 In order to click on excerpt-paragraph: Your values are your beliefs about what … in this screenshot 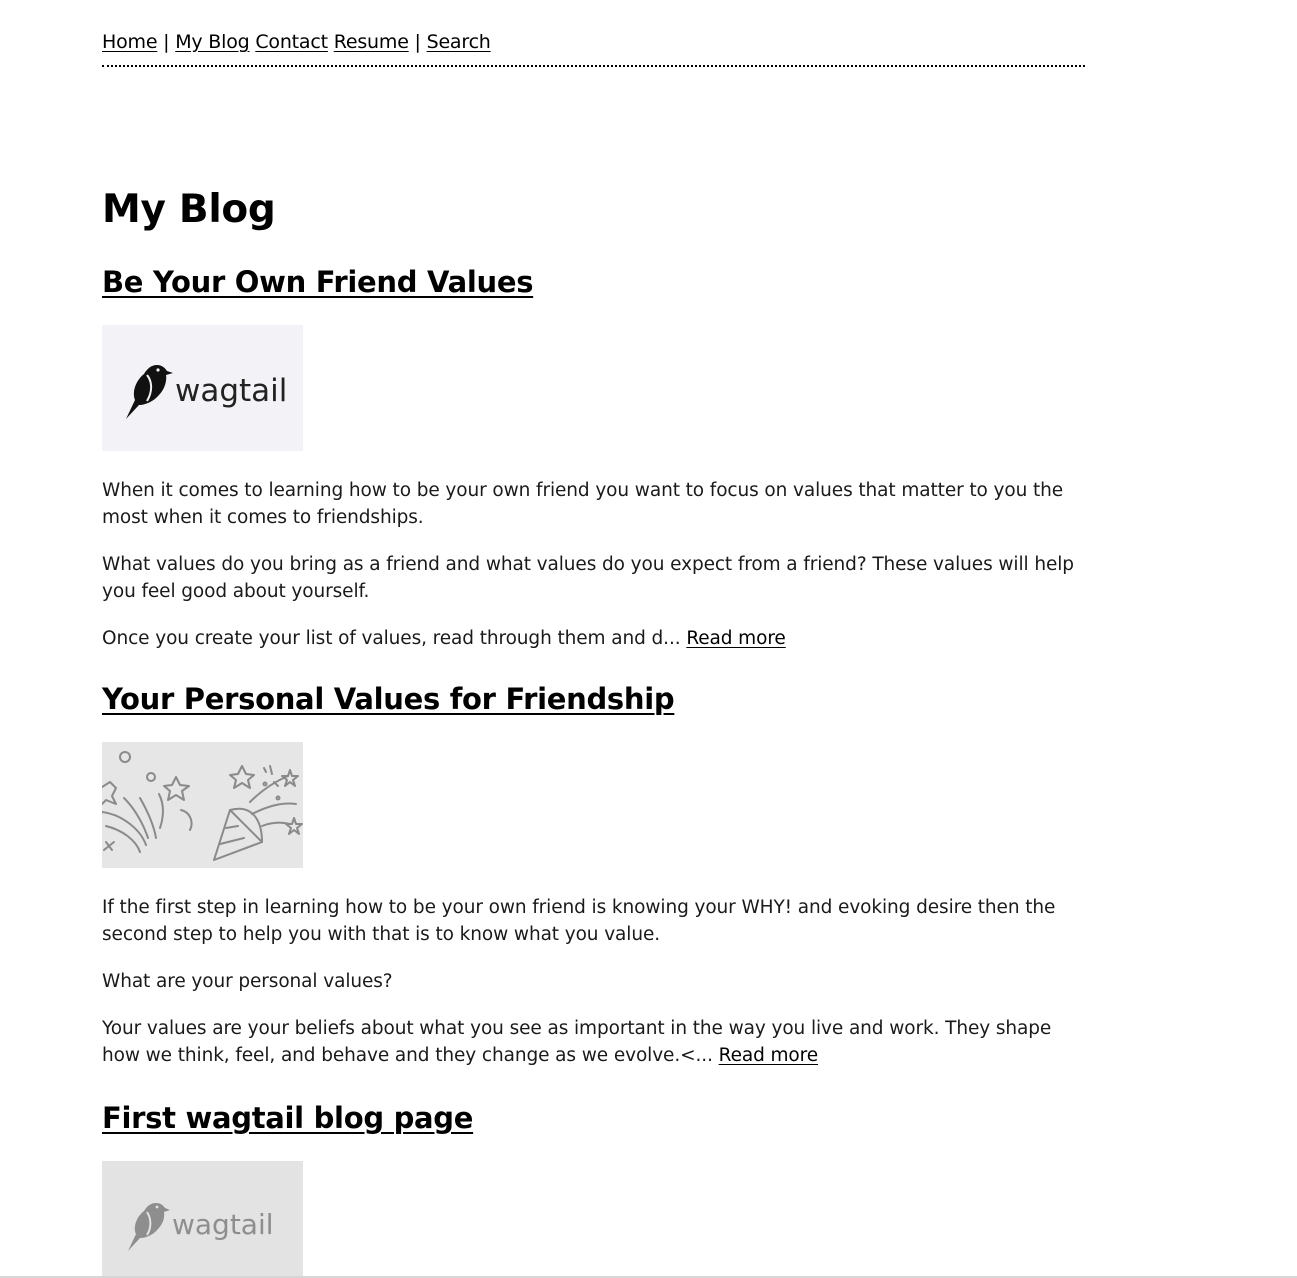, I will do `click(593, 1042)`.